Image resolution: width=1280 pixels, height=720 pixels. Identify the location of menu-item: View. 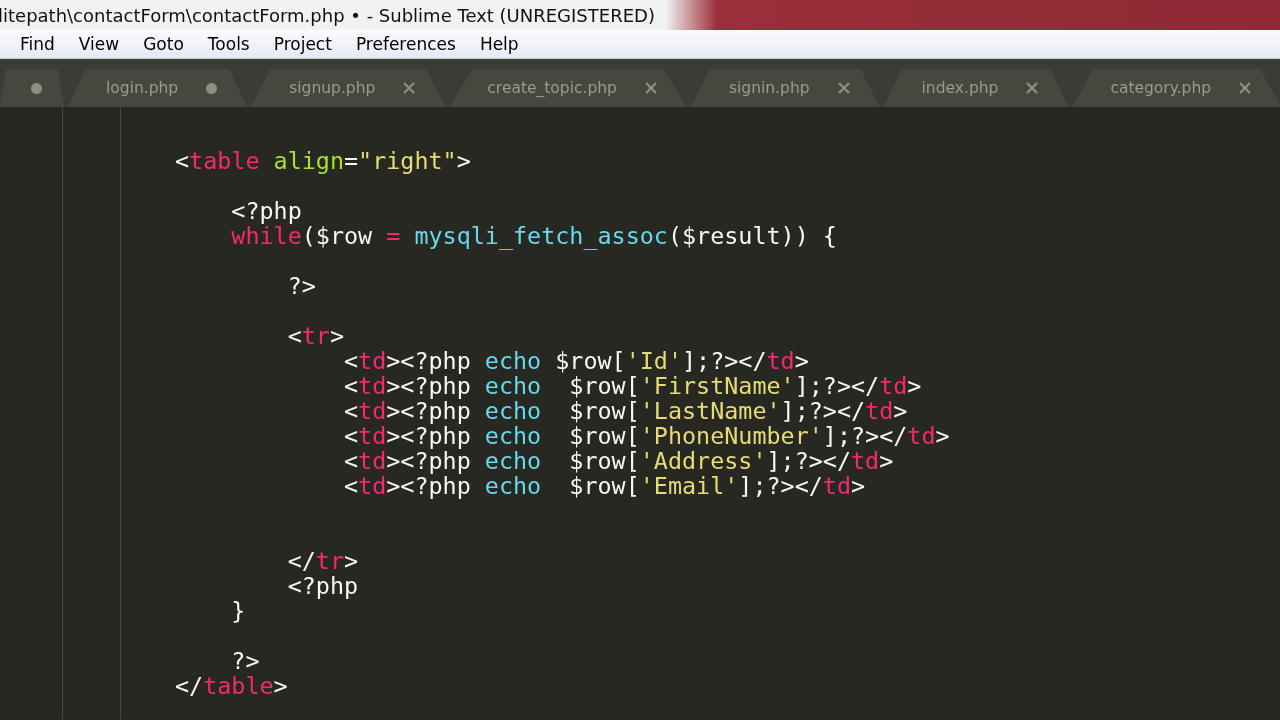
(99, 44).